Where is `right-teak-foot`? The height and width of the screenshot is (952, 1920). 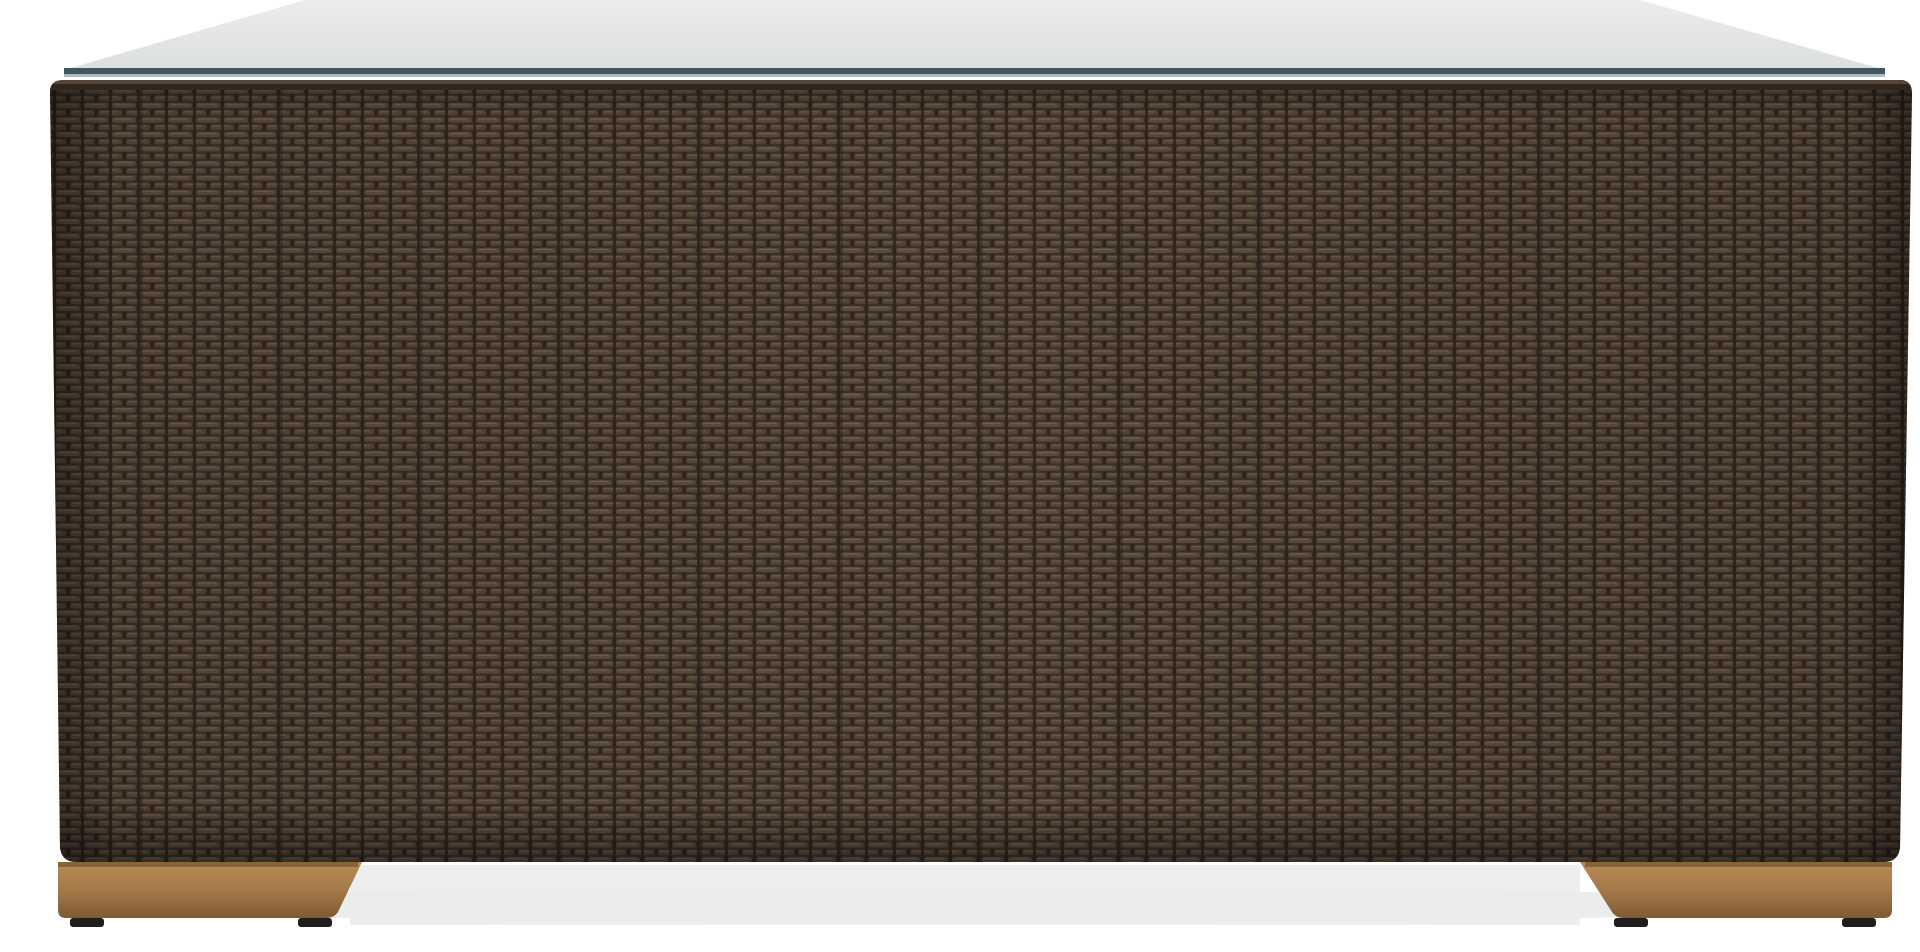 right-teak-foot is located at coordinates (1736, 894).